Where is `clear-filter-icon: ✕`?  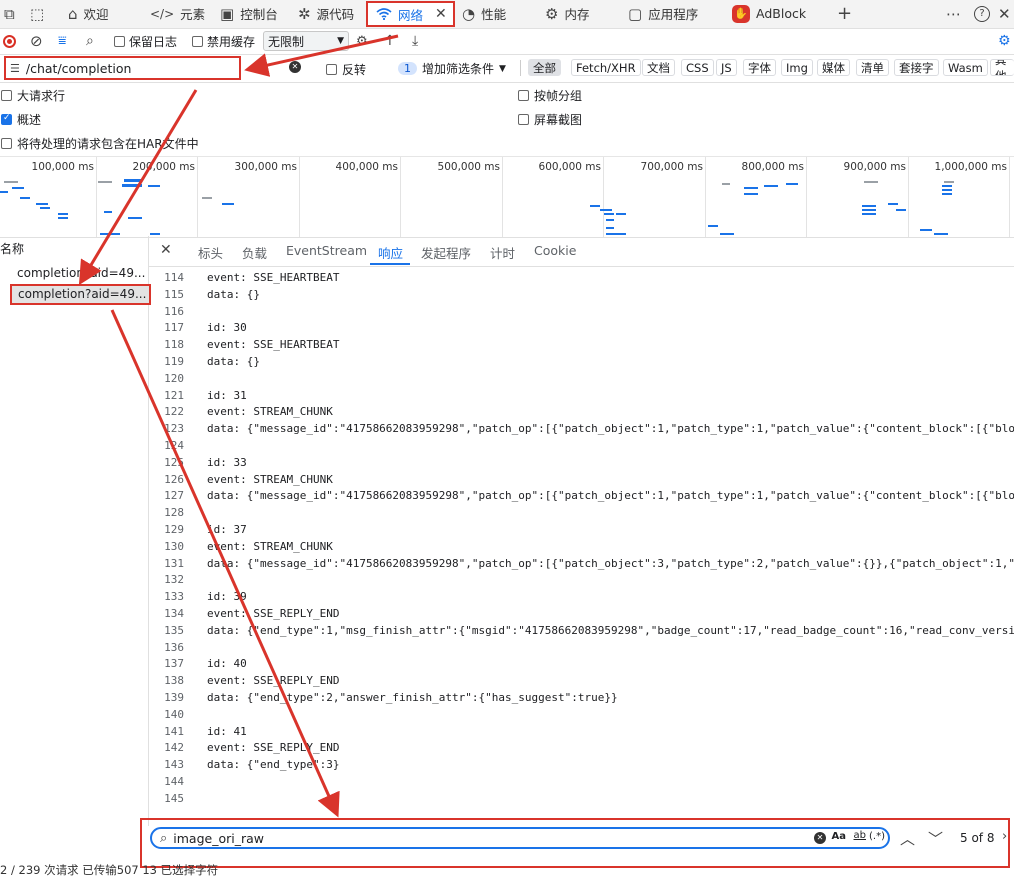 clear-filter-icon: ✕ is located at coordinates (295, 67).